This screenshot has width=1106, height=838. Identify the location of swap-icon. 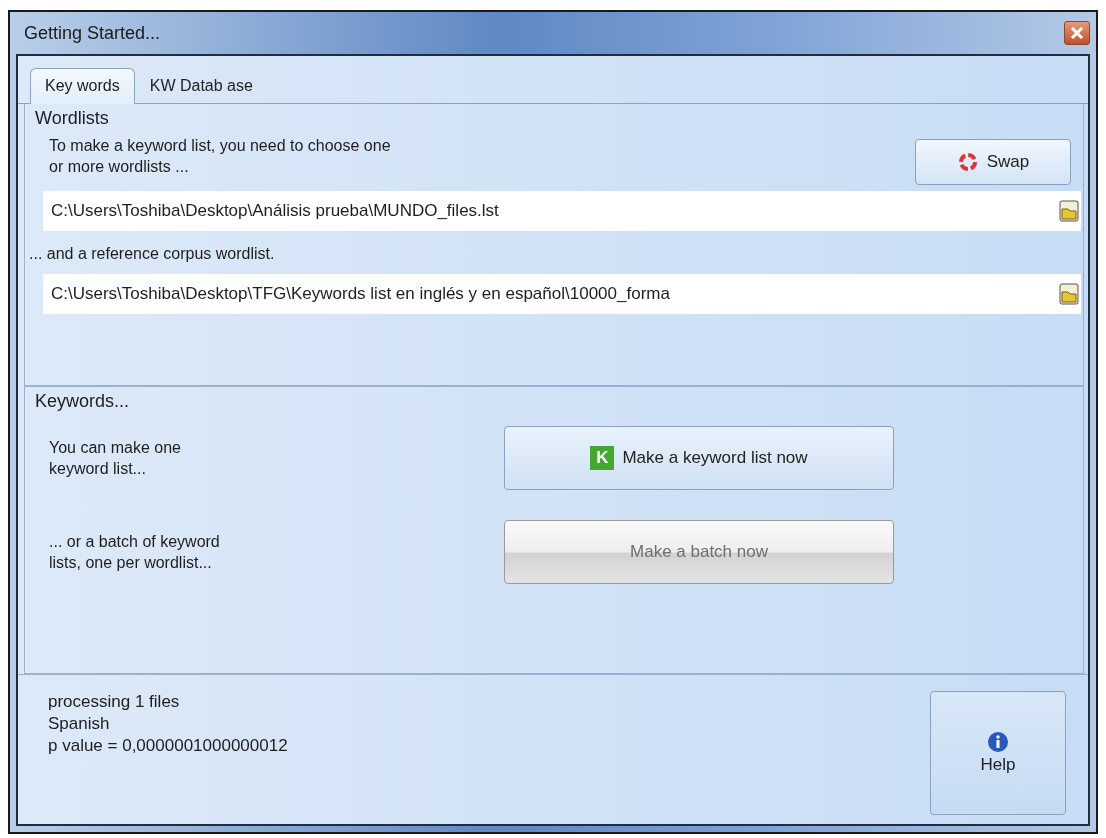
(967, 162).